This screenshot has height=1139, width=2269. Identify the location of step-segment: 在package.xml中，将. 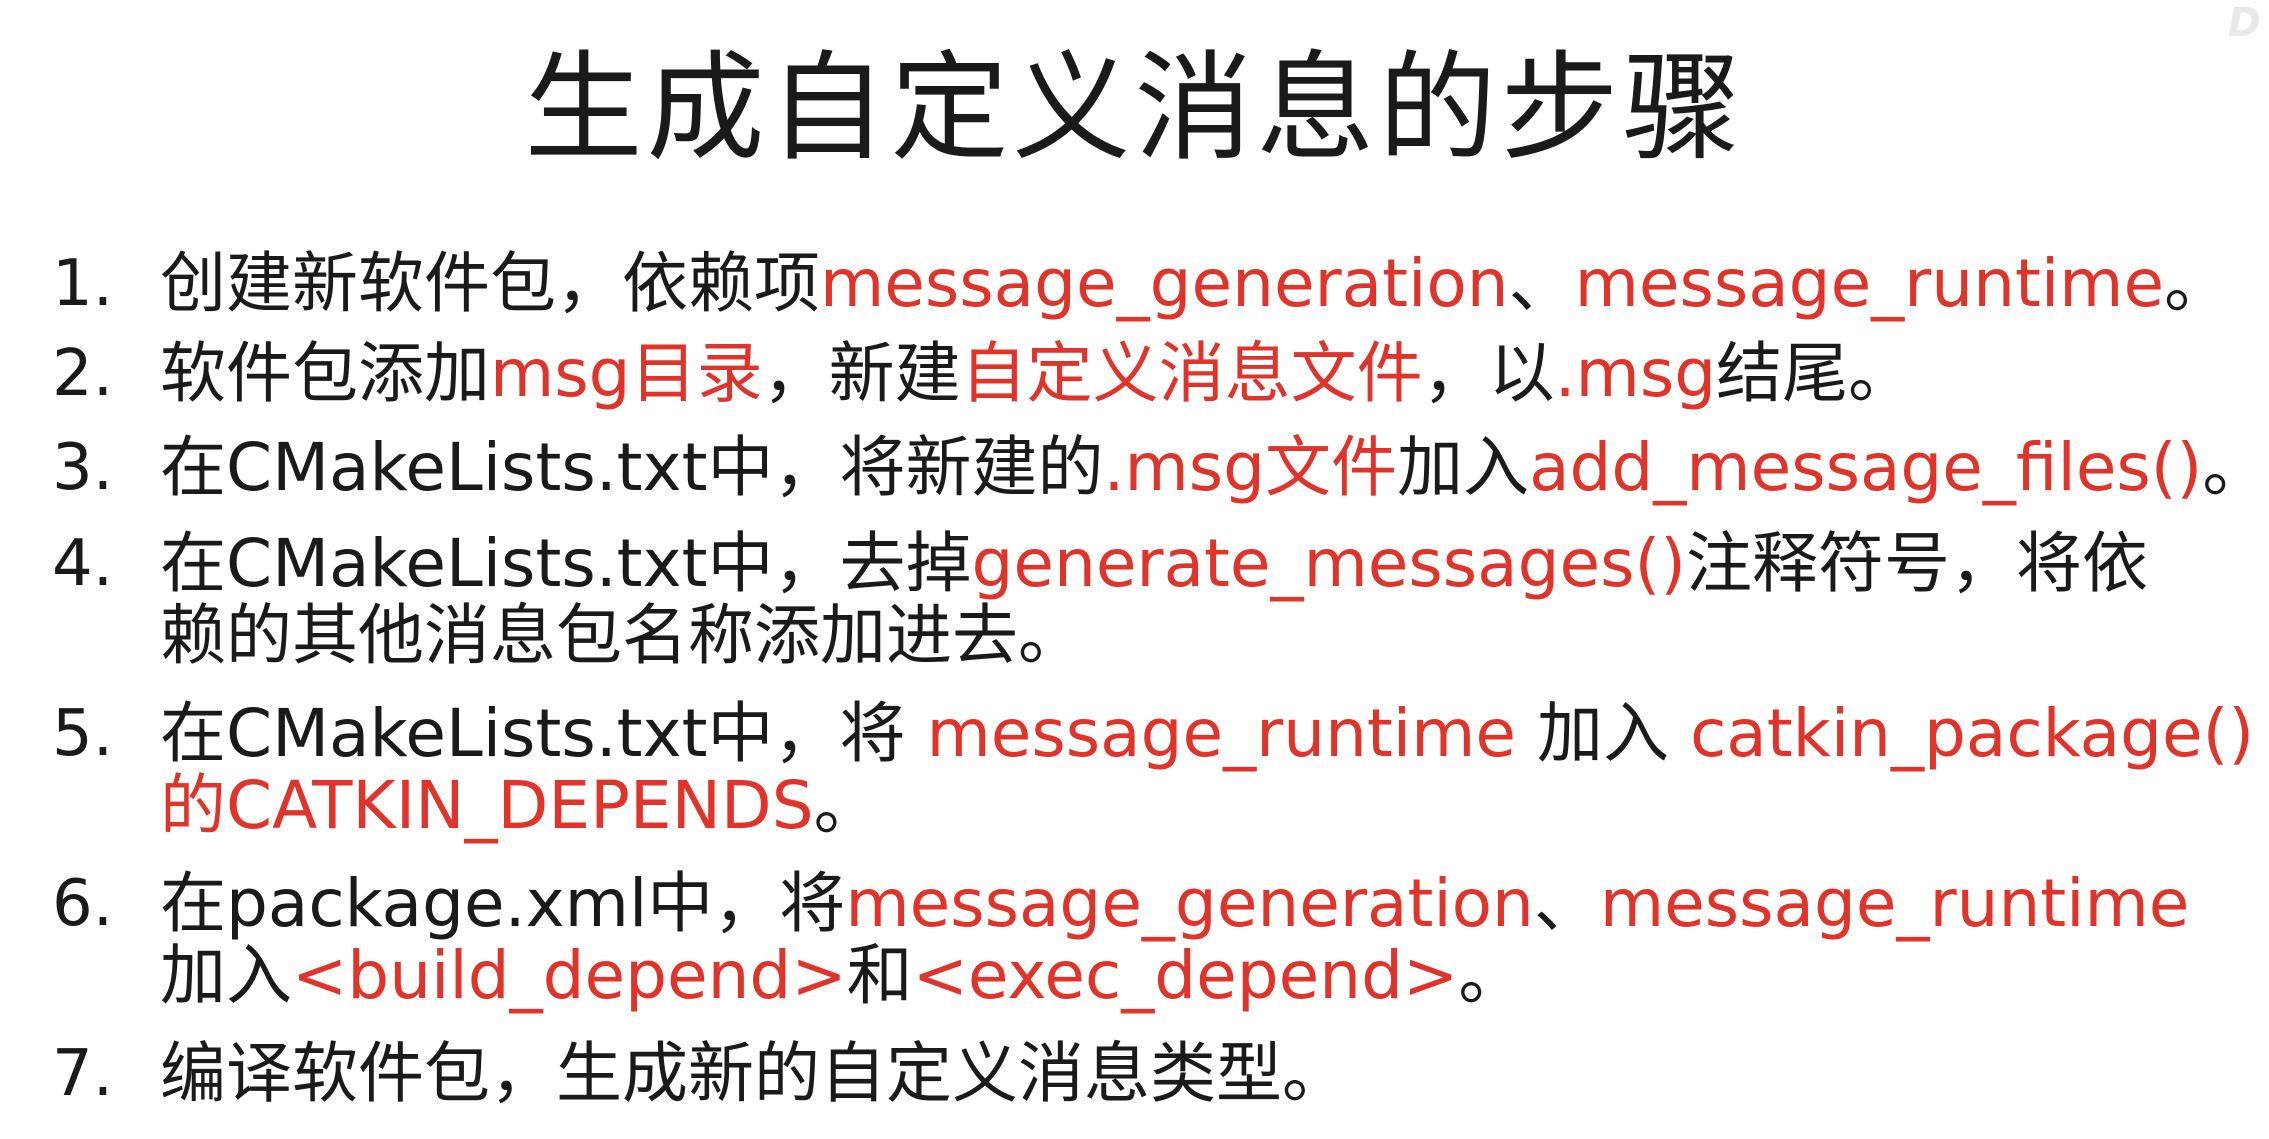
(503, 903).